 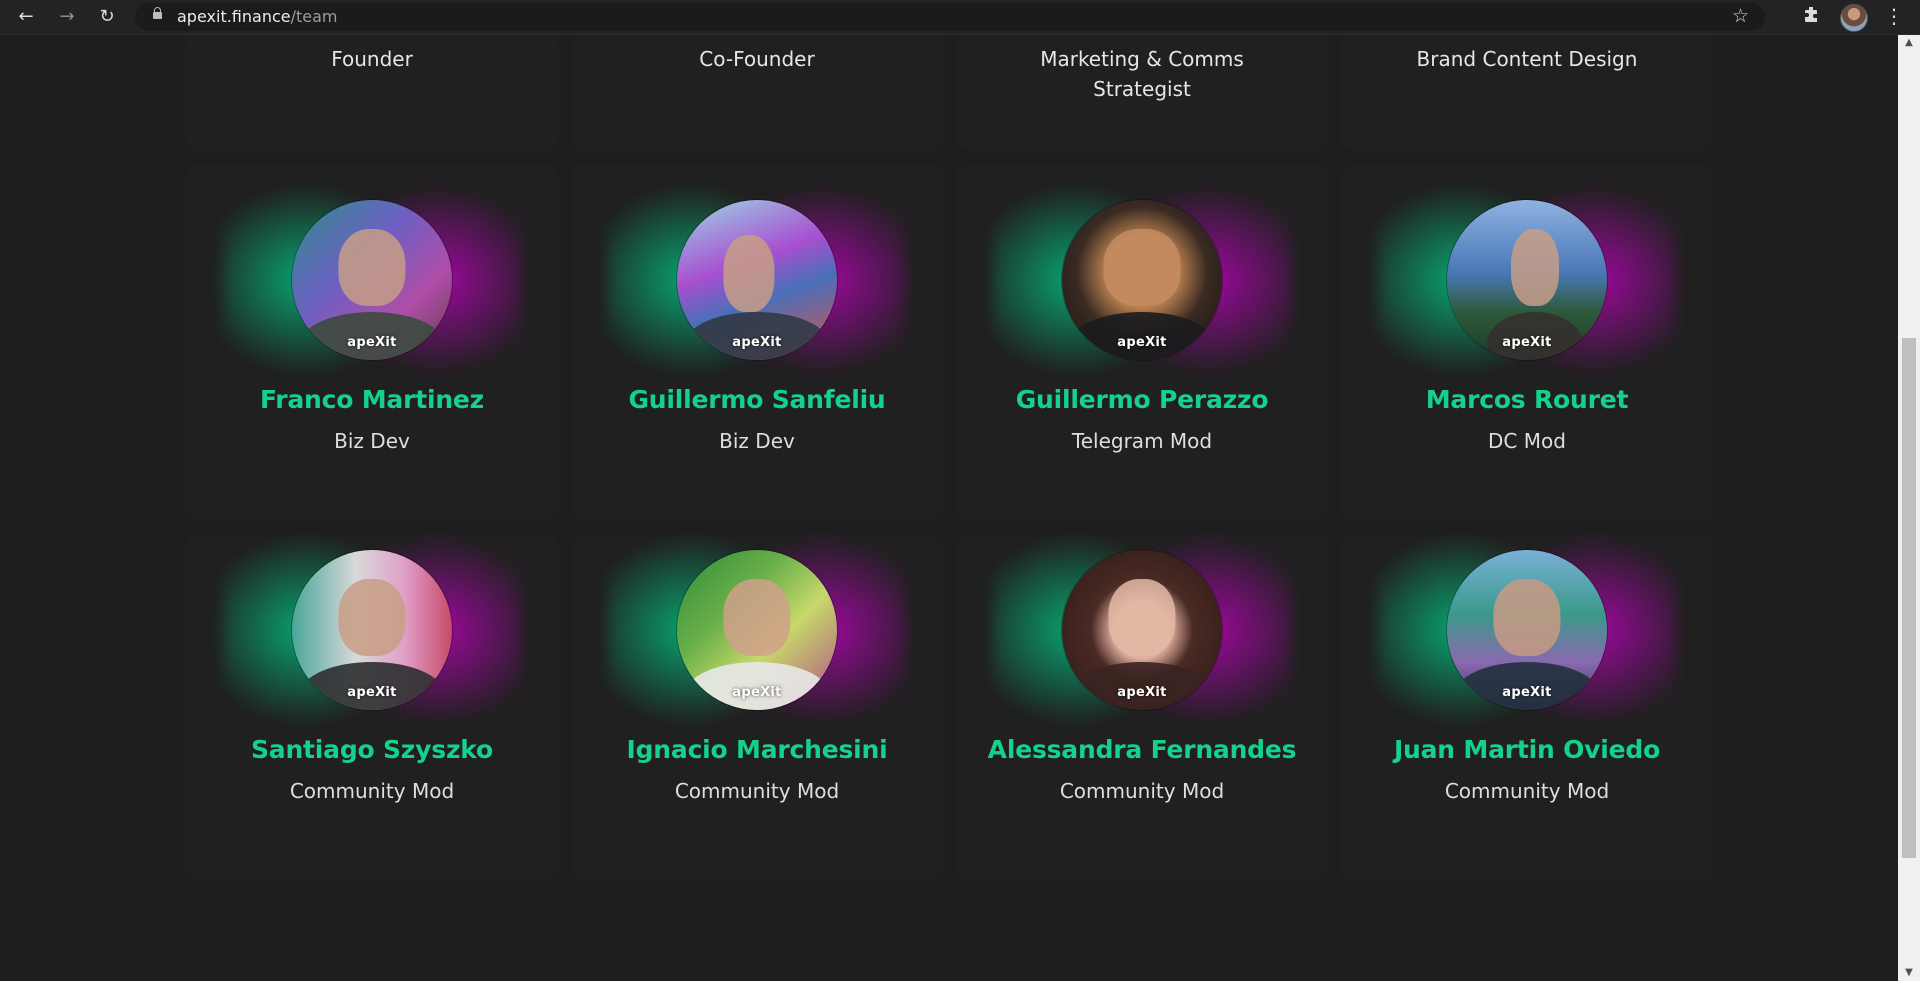 I want to click on member-name: Alessandra Fernandes, so click(x=1142, y=749).